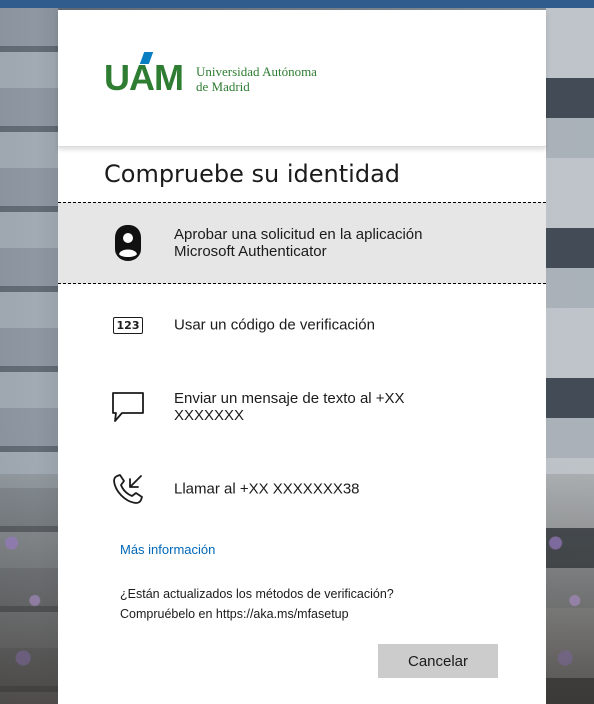  I want to click on organization-logo: UAM Universidad Autónoma de Madrid, so click(234, 75).